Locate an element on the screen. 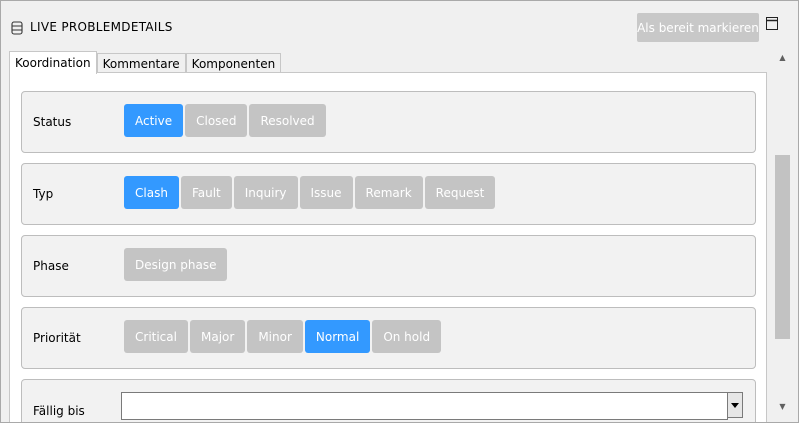 The image size is (799, 423). typ-option-fault: Fault is located at coordinates (206, 192).